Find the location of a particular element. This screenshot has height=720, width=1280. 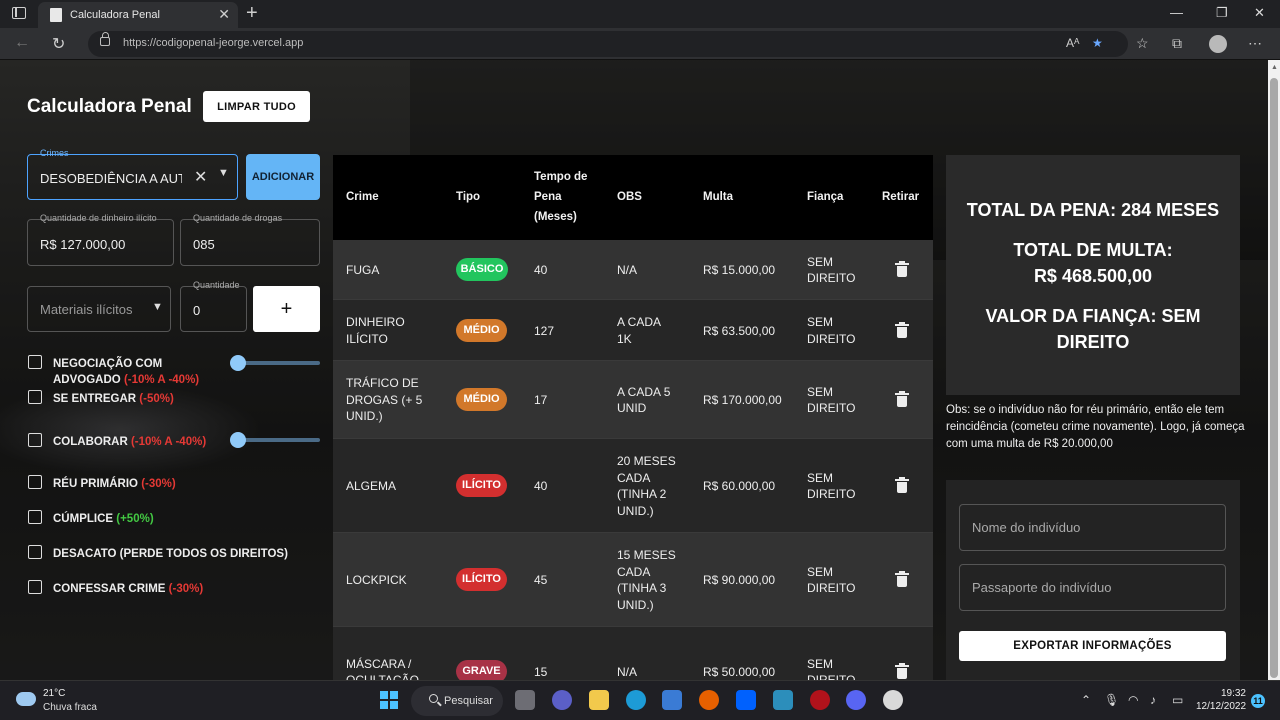

colaborar-slider is located at coordinates (275, 440).